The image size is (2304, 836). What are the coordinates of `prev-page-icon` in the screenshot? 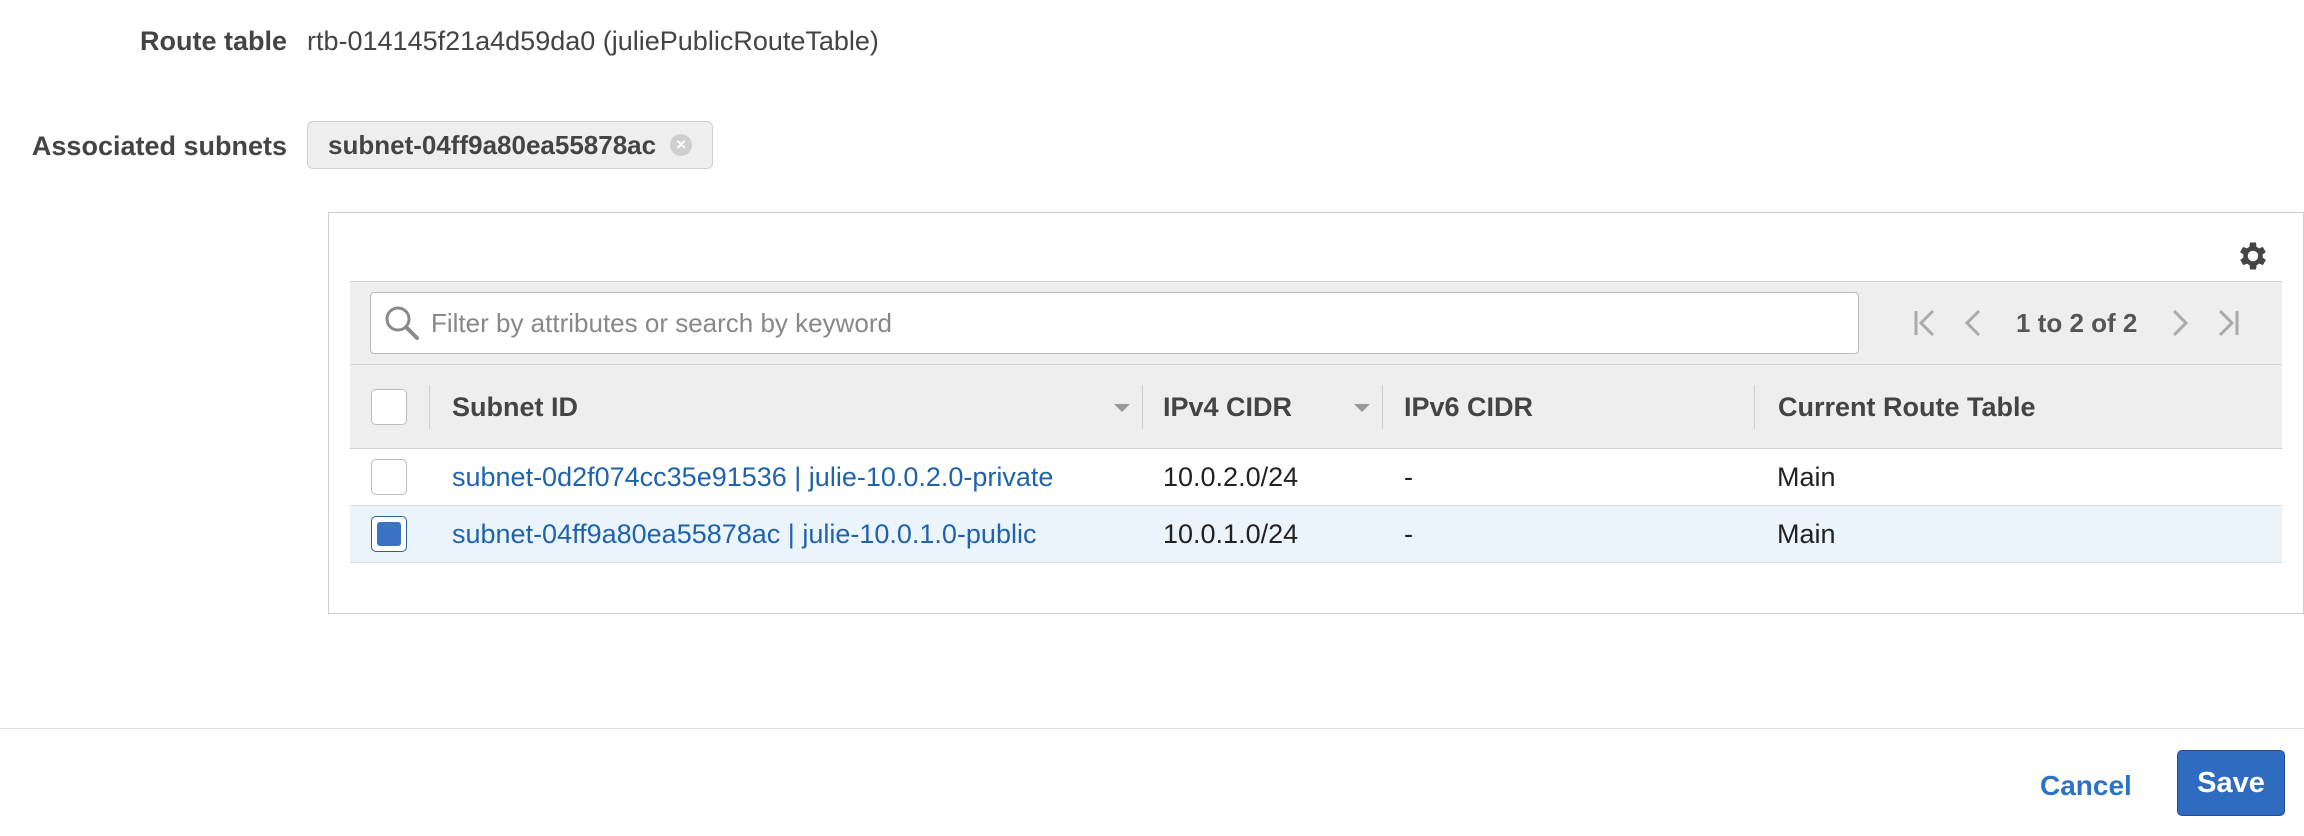 It's located at (1973, 323).